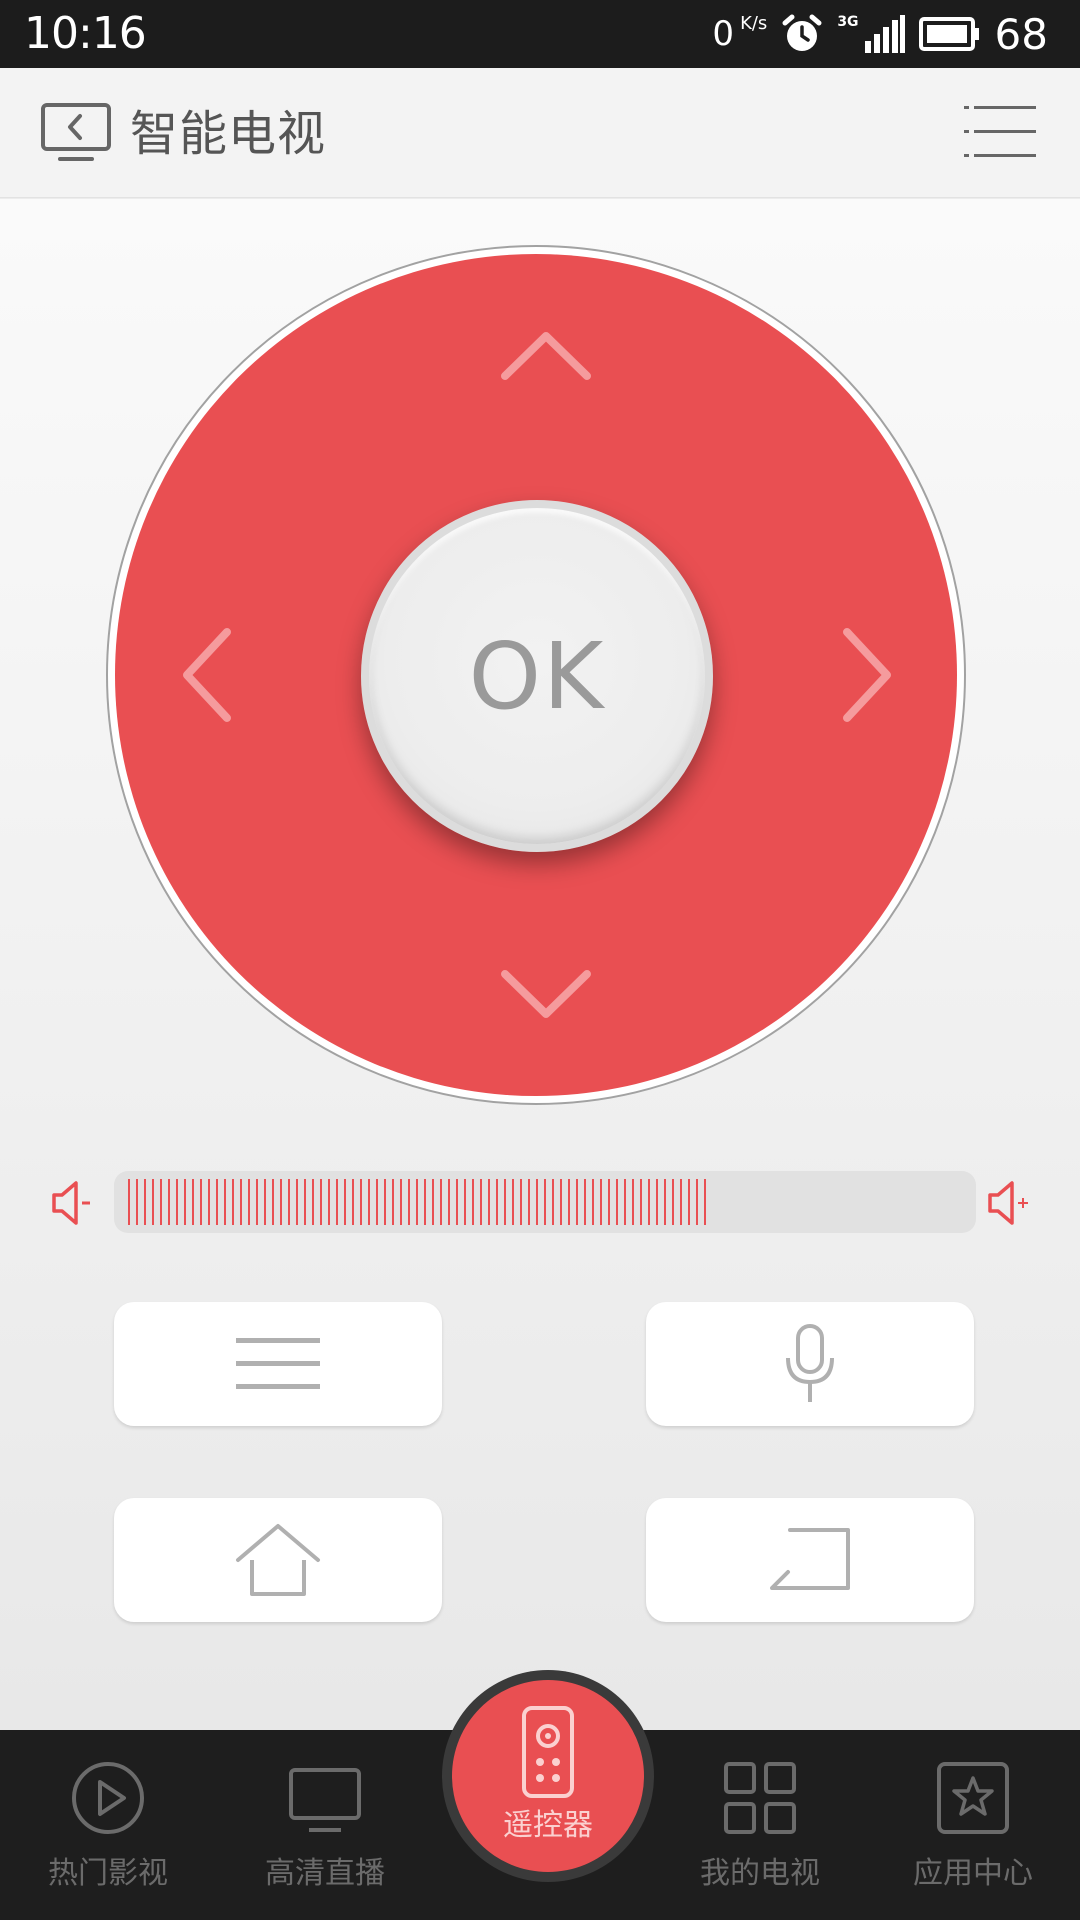 The image size is (1080, 1920). I want to click on home-button, so click(278, 1560).